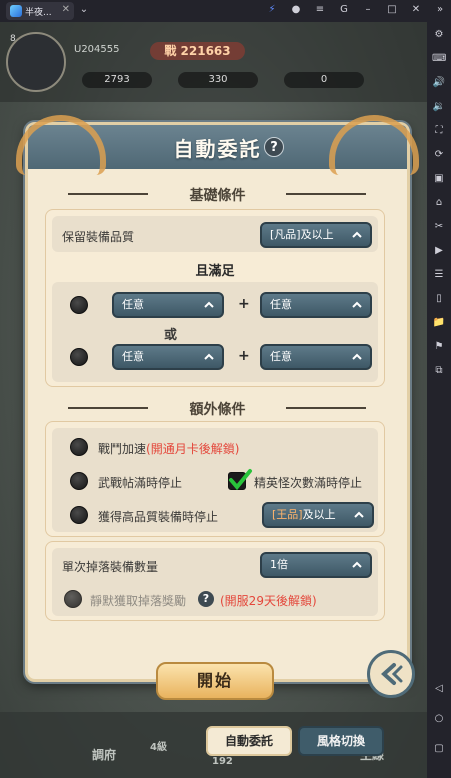 This screenshot has width=451, height=778. I want to click on back-nav-icon: ◁, so click(439, 689).